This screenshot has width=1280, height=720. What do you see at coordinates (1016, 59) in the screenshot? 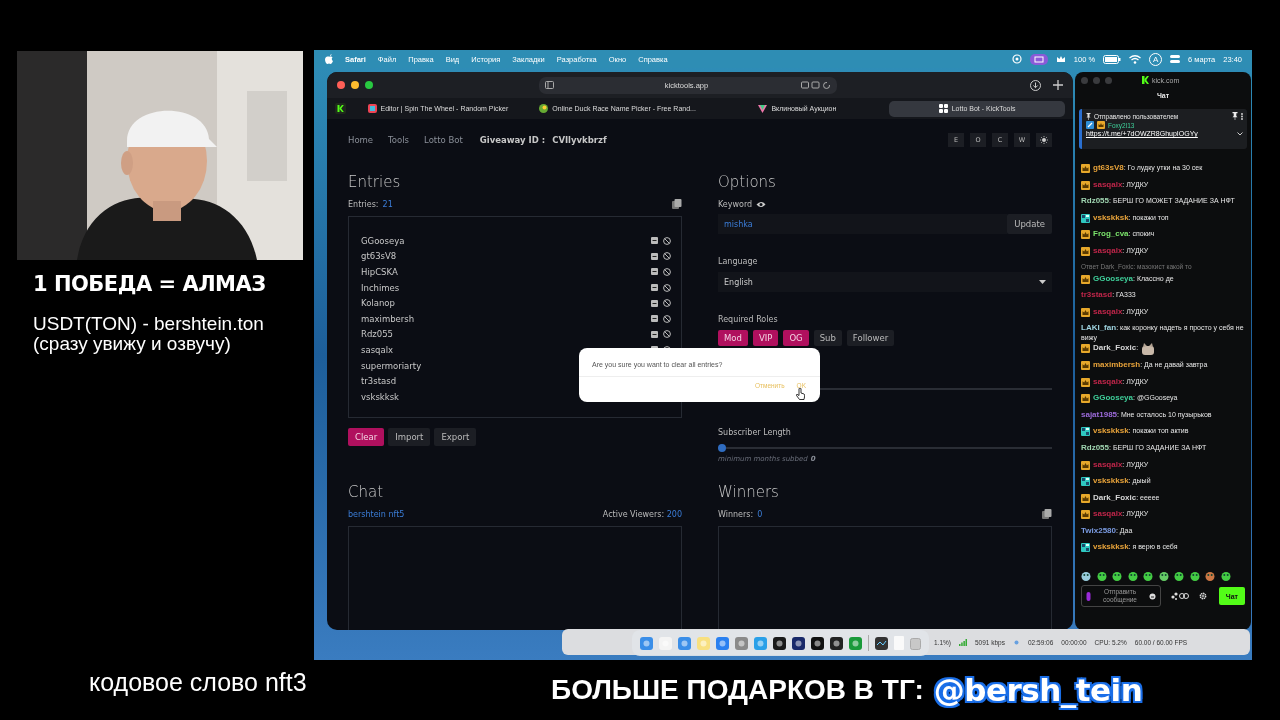
I see `status-circle-icon` at bounding box center [1016, 59].